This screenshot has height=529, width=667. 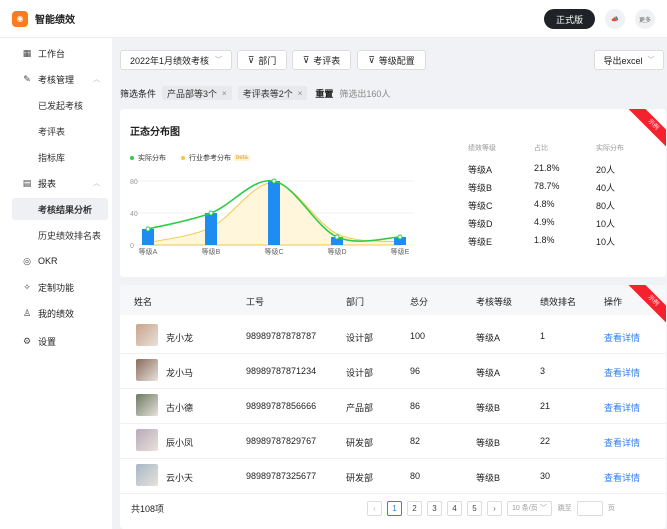 What do you see at coordinates (569, 19) in the screenshot?
I see `pro-version-button: 正式版` at bounding box center [569, 19].